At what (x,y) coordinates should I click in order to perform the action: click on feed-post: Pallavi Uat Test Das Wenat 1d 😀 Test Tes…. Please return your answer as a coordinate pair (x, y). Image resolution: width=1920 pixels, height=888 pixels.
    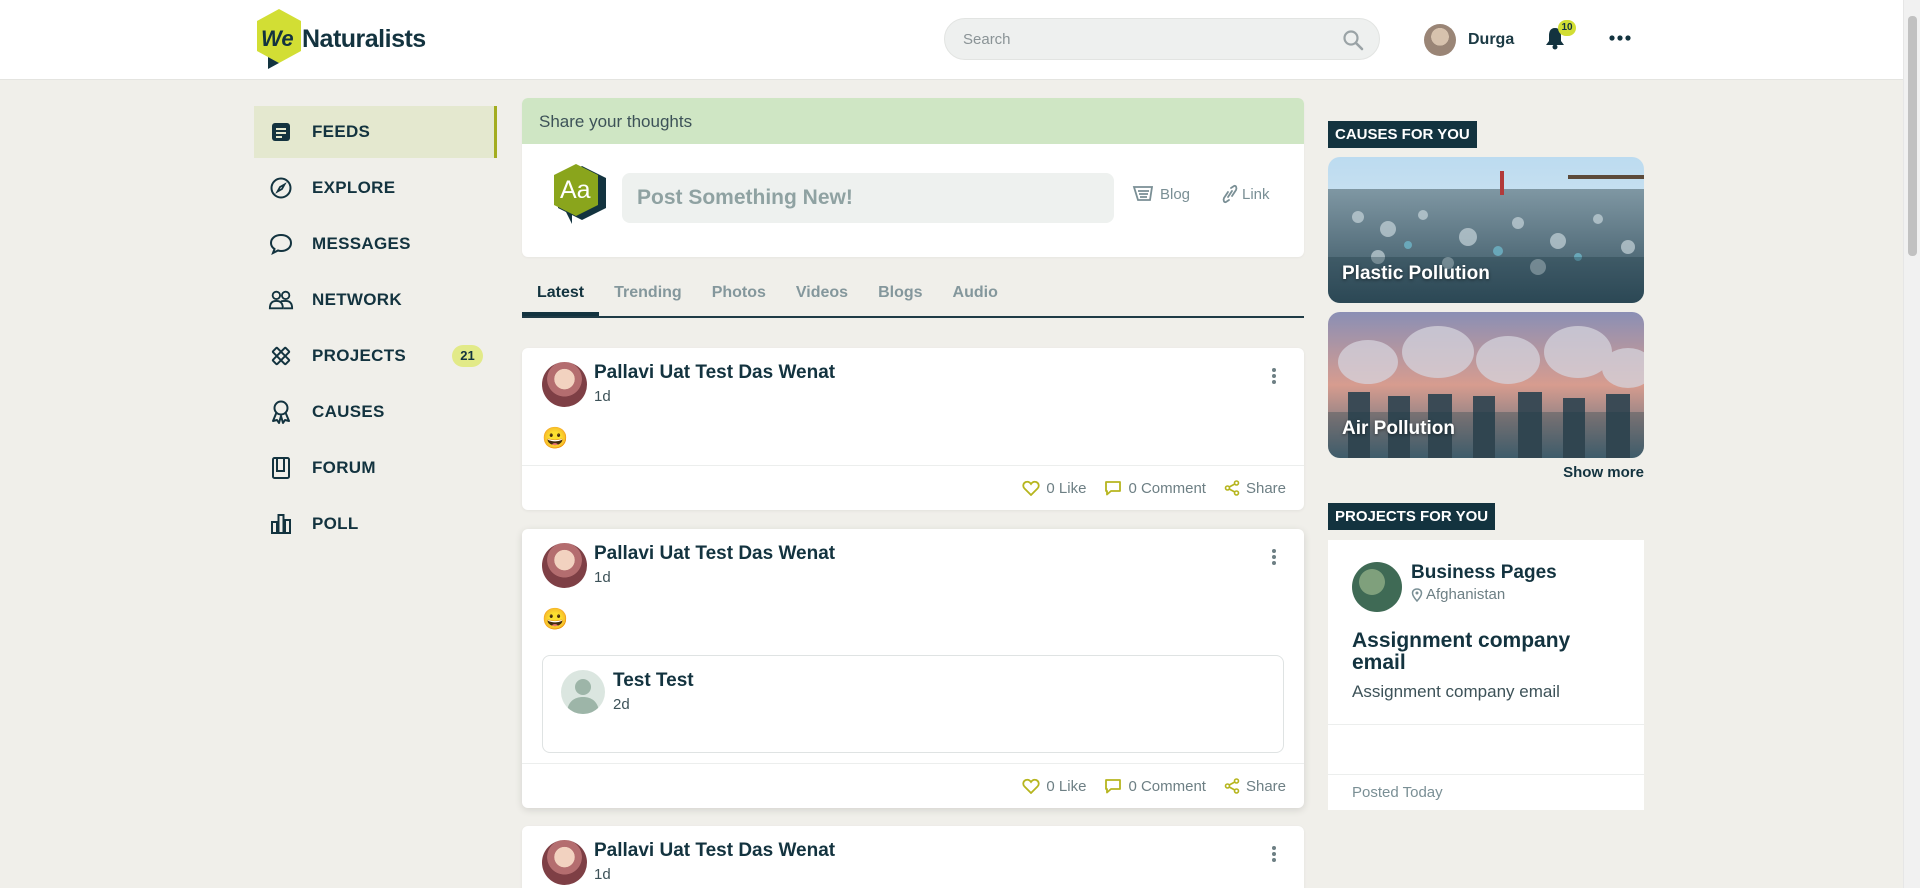
    Looking at the image, I should click on (913, 668).